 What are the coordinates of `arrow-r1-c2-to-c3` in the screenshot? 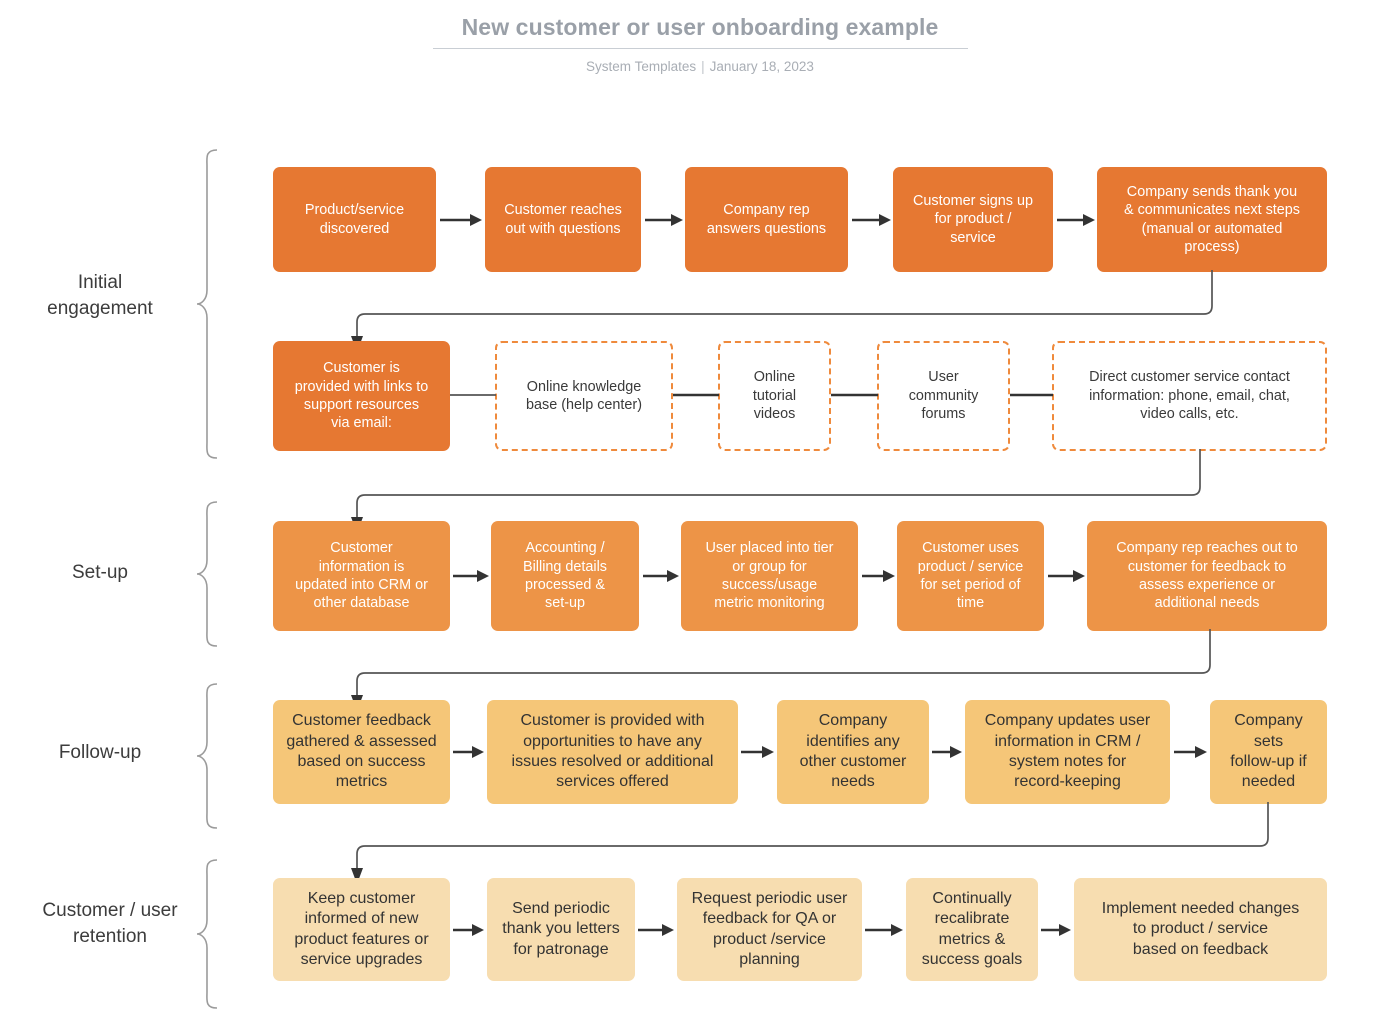 It's located at (664, 220).